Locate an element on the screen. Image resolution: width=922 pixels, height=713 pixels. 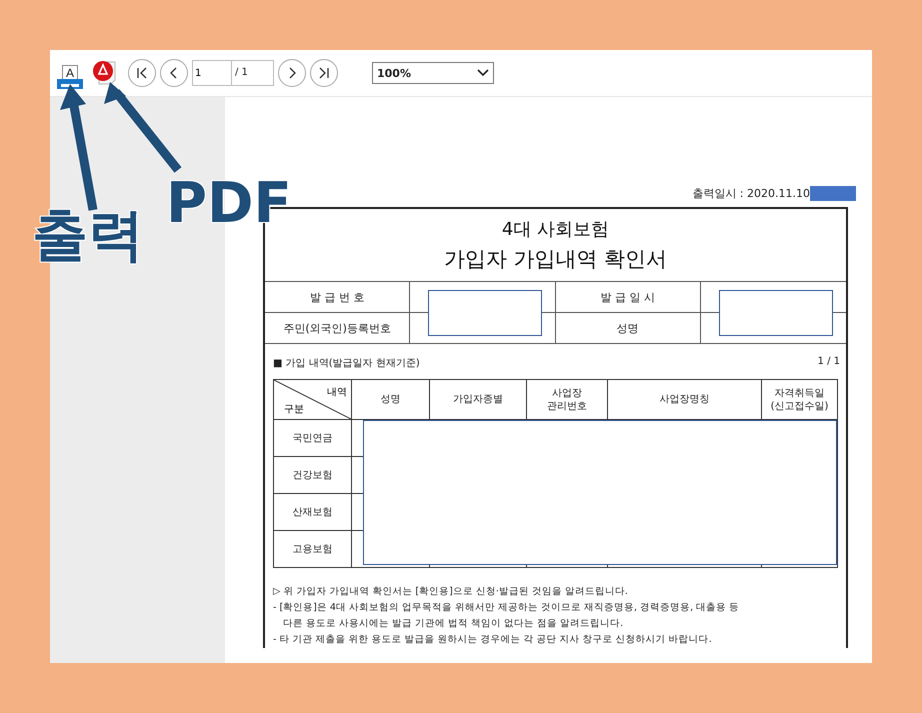
document-subtitle: 4대 사회보험 is located at coordinates (555, 229).